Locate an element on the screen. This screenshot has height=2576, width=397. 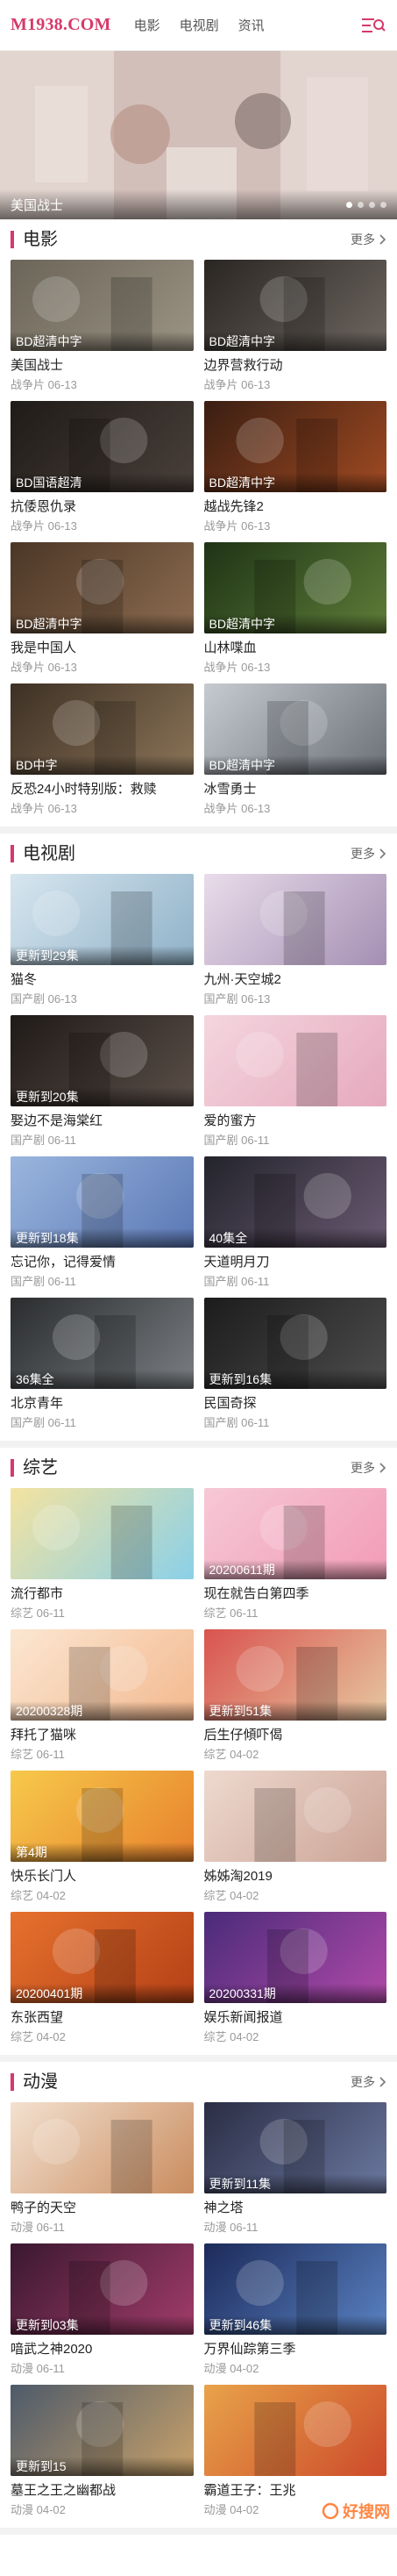
card-title: 现在就告白第四季 is located at coordinates (295, 1593).